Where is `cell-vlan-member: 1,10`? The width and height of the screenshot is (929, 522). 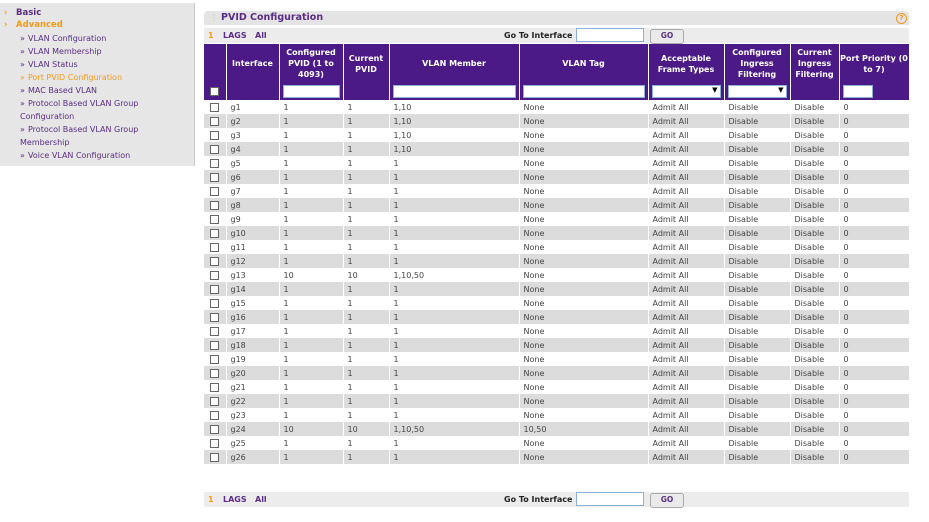
cell-vlan-member: 1,10 is located at coordinates (454, 135).